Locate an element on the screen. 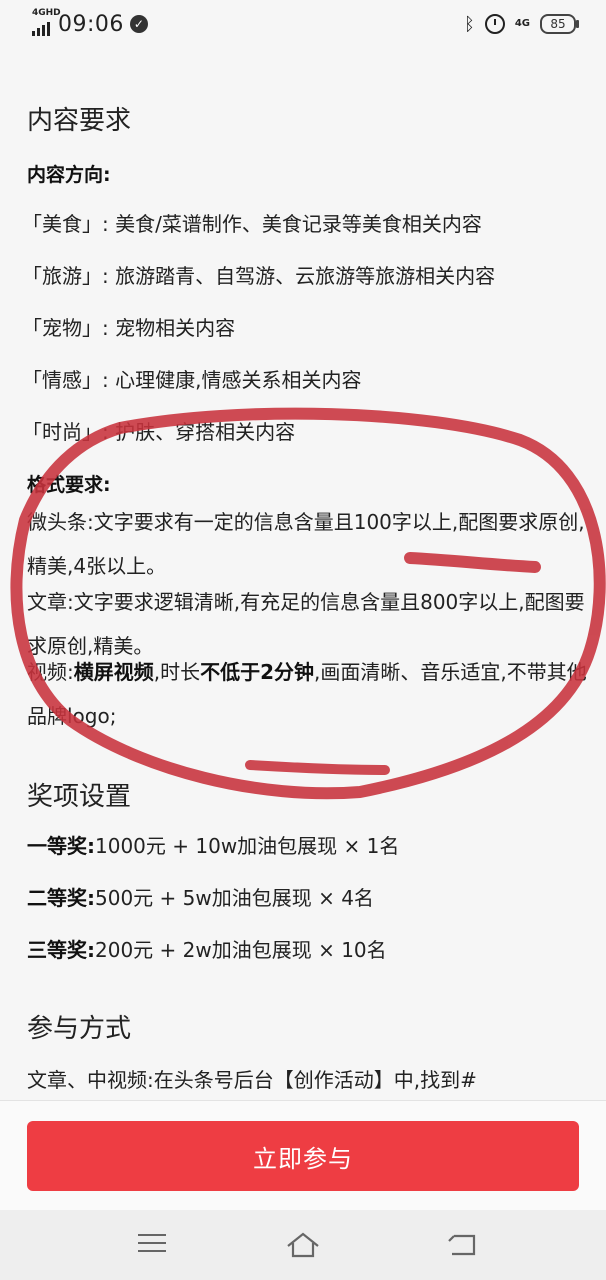 This screenshot has width=606, height=1280. prize-first: 一等奖:1000元 + 10w加油包展现 × 1名 is located at coordinates (213, 846).